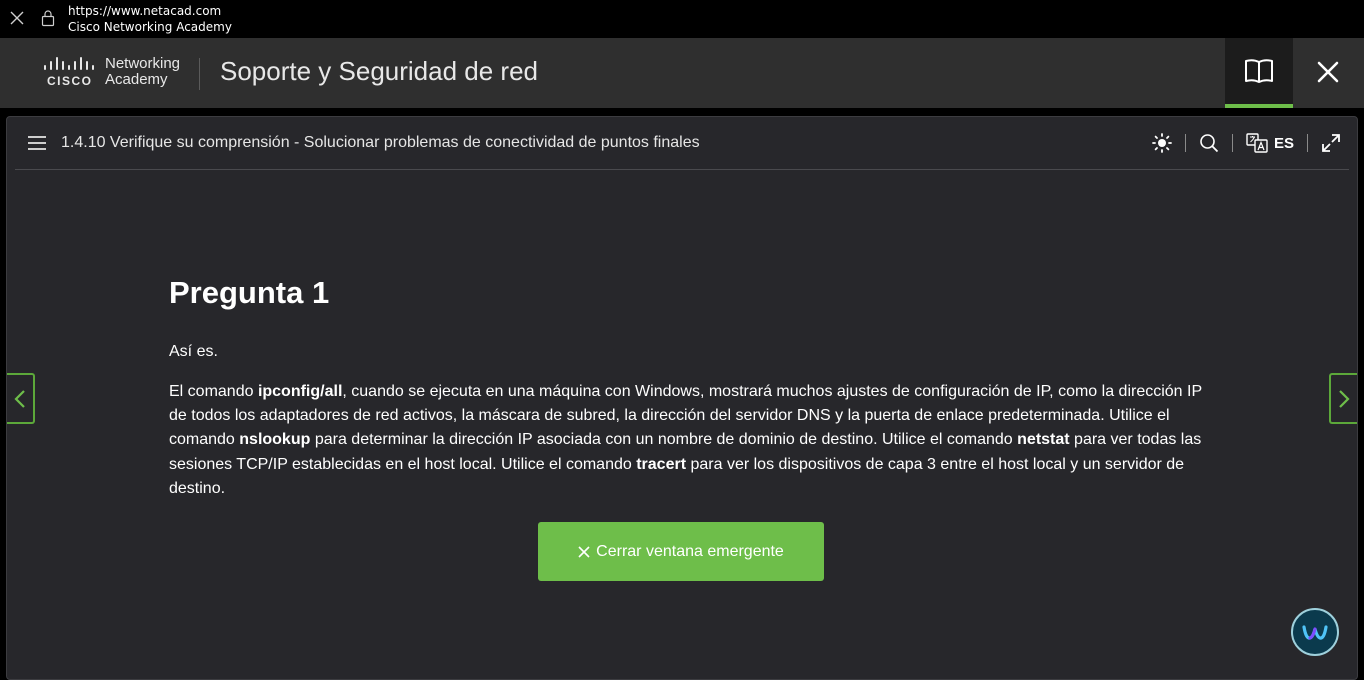 The image size is (1364, 680). What do you see at coordinates (69, 72) in the screenshot?
I see `cisco-logo: CISCO` at bounding box center [69, 72].